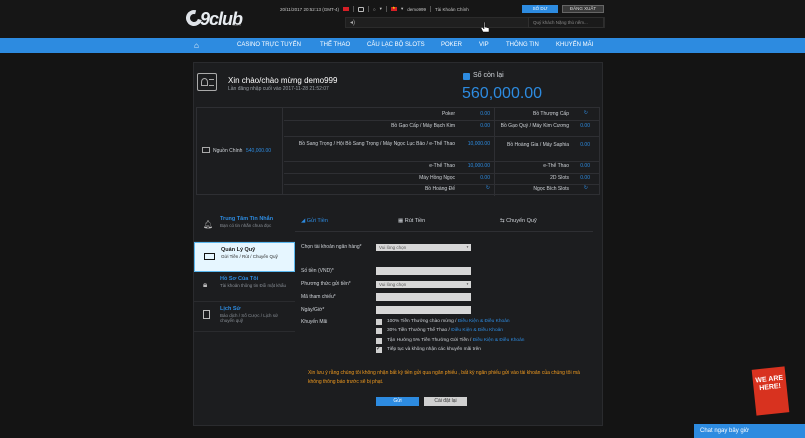 This screenshot has width=805, height=438. Describe the element at coordinates (451, 45) in the screenshot. I see `nav-poker: POKER` at that location.